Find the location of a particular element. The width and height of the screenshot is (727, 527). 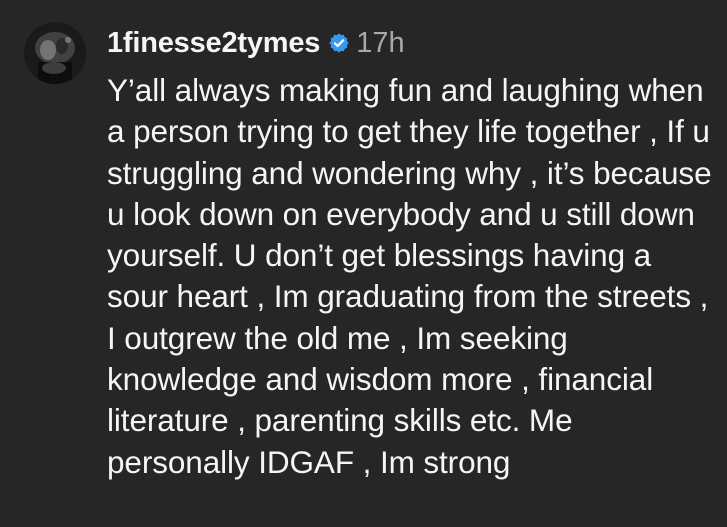

avatar is located at coordinates (55, 53).